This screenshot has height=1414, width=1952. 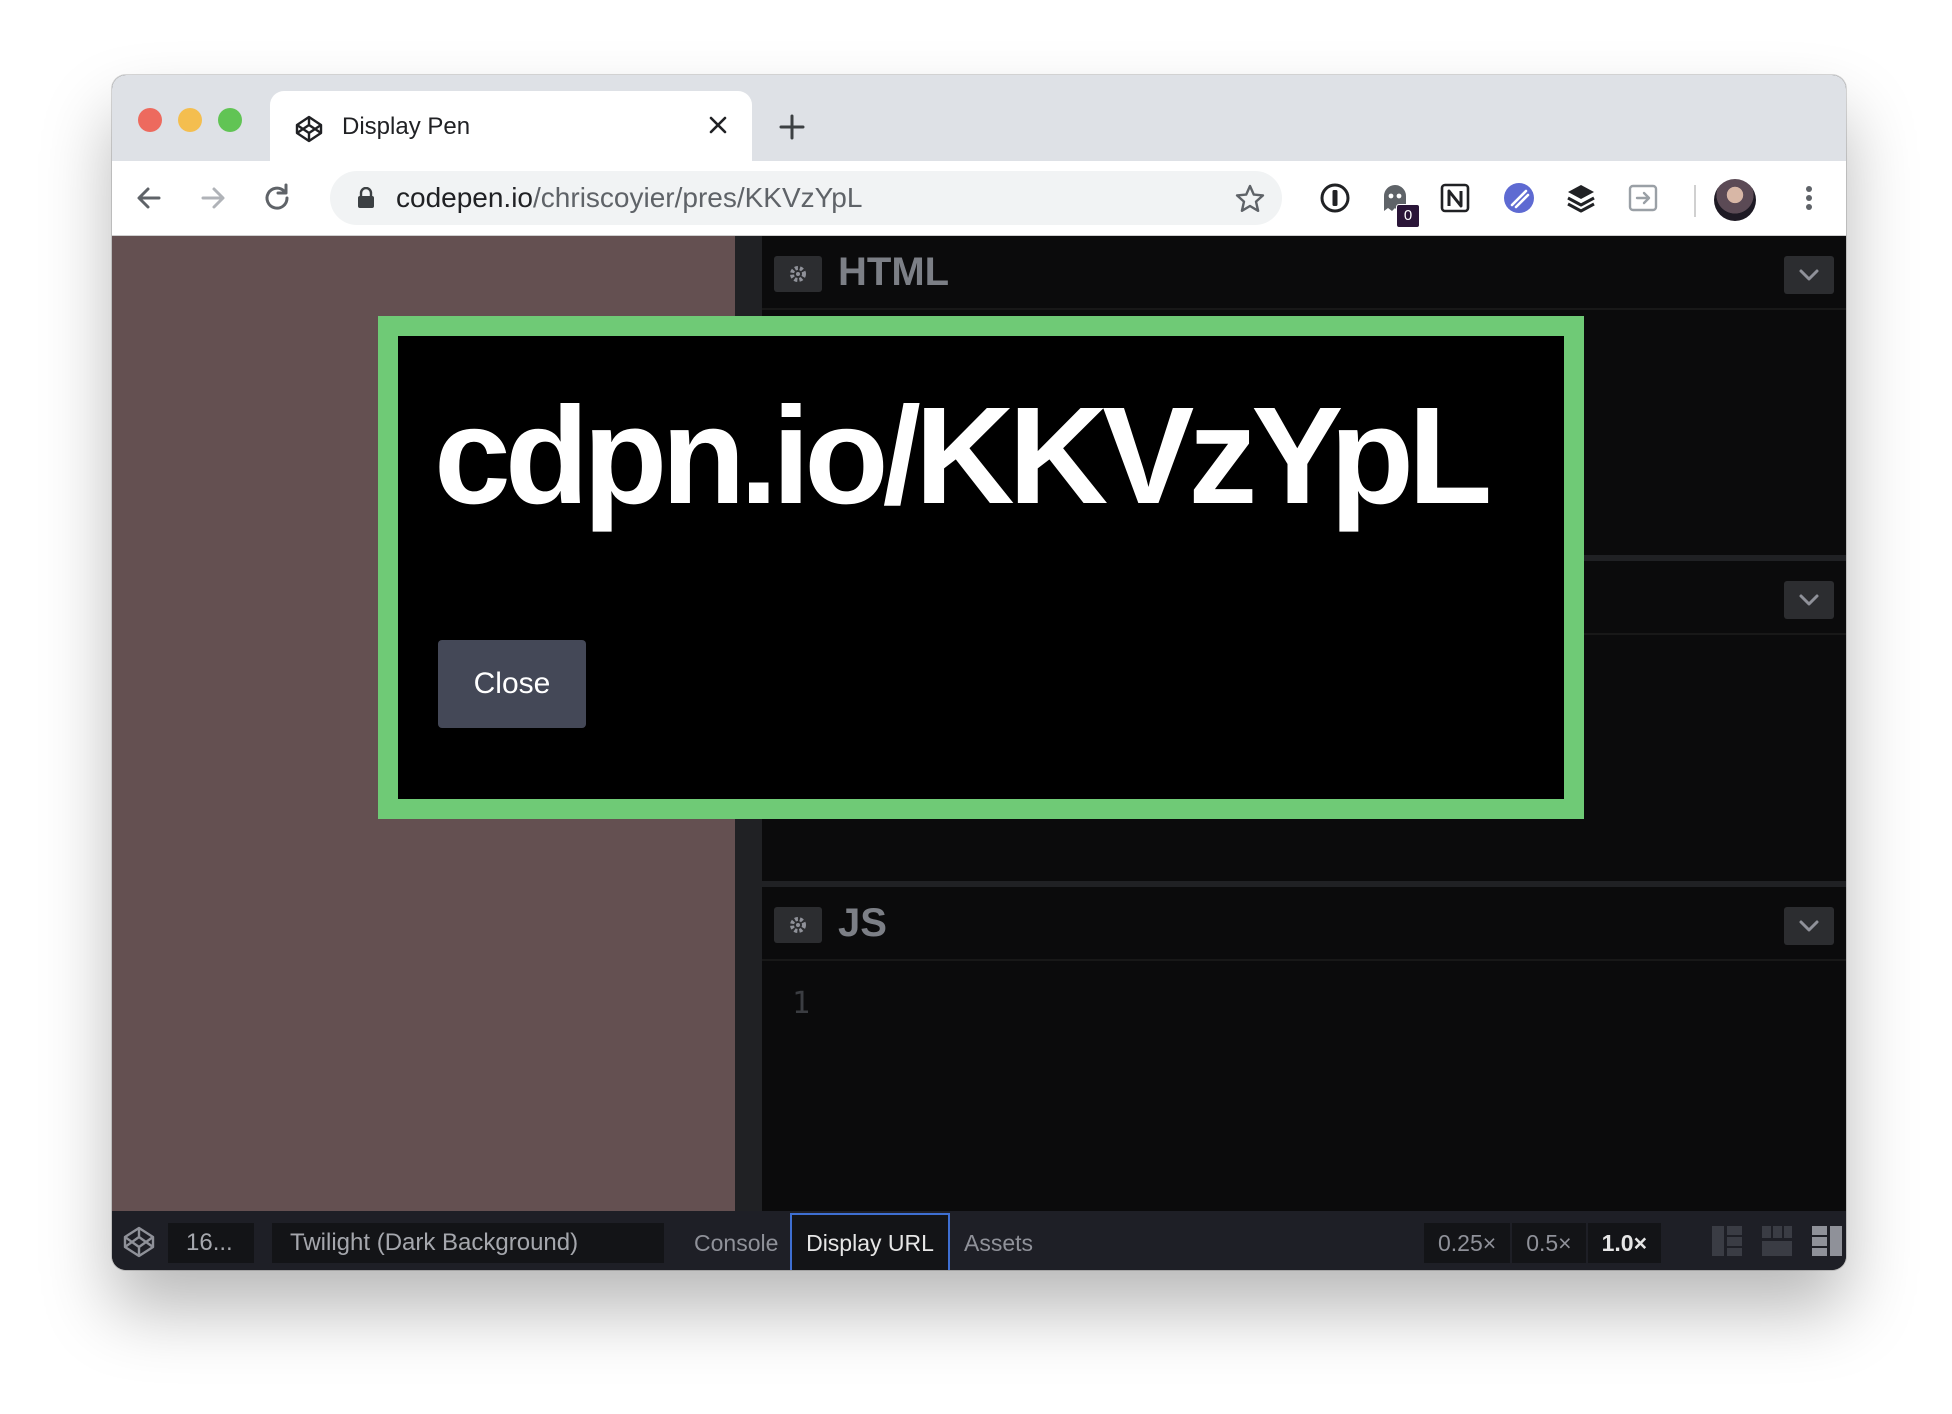 What do you see at coordinates (230, 120) in the screenshot?
I see `zoom-window-button` at bounding box center [230, 120].